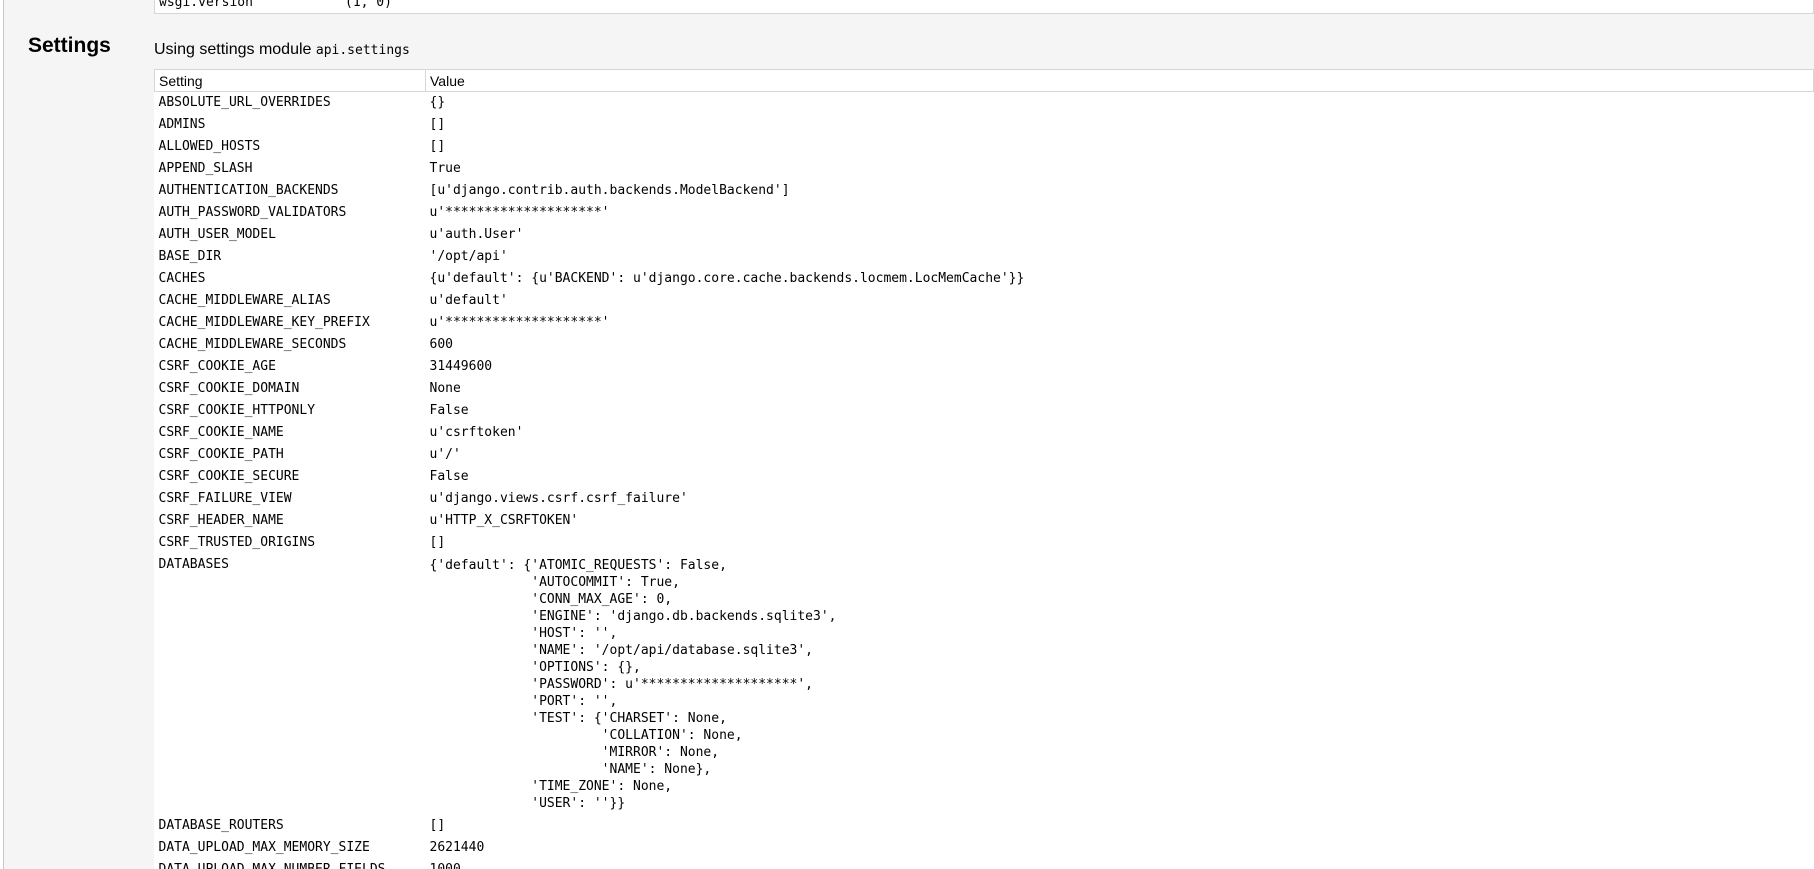 The image size is (1814, 869). What do you see at coordinates (984, 301) in the screenshot?
I see `table-row: CACHE_MIDDLEWARE_ALIAS u'default'` at bounding box center [984, 301].